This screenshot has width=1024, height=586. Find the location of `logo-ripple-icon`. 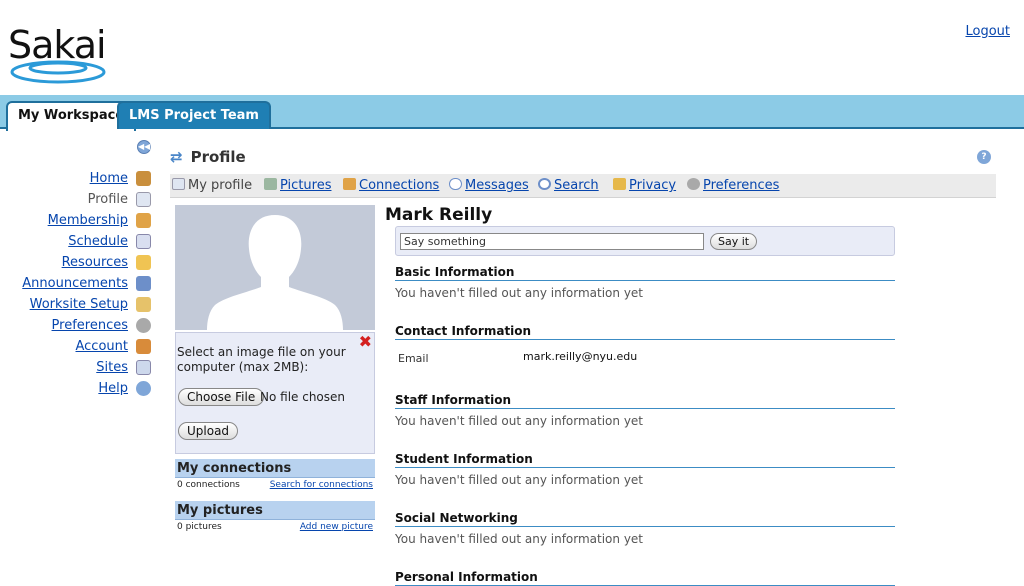

logo-ripple-icon is located at coordinates (58, 72).